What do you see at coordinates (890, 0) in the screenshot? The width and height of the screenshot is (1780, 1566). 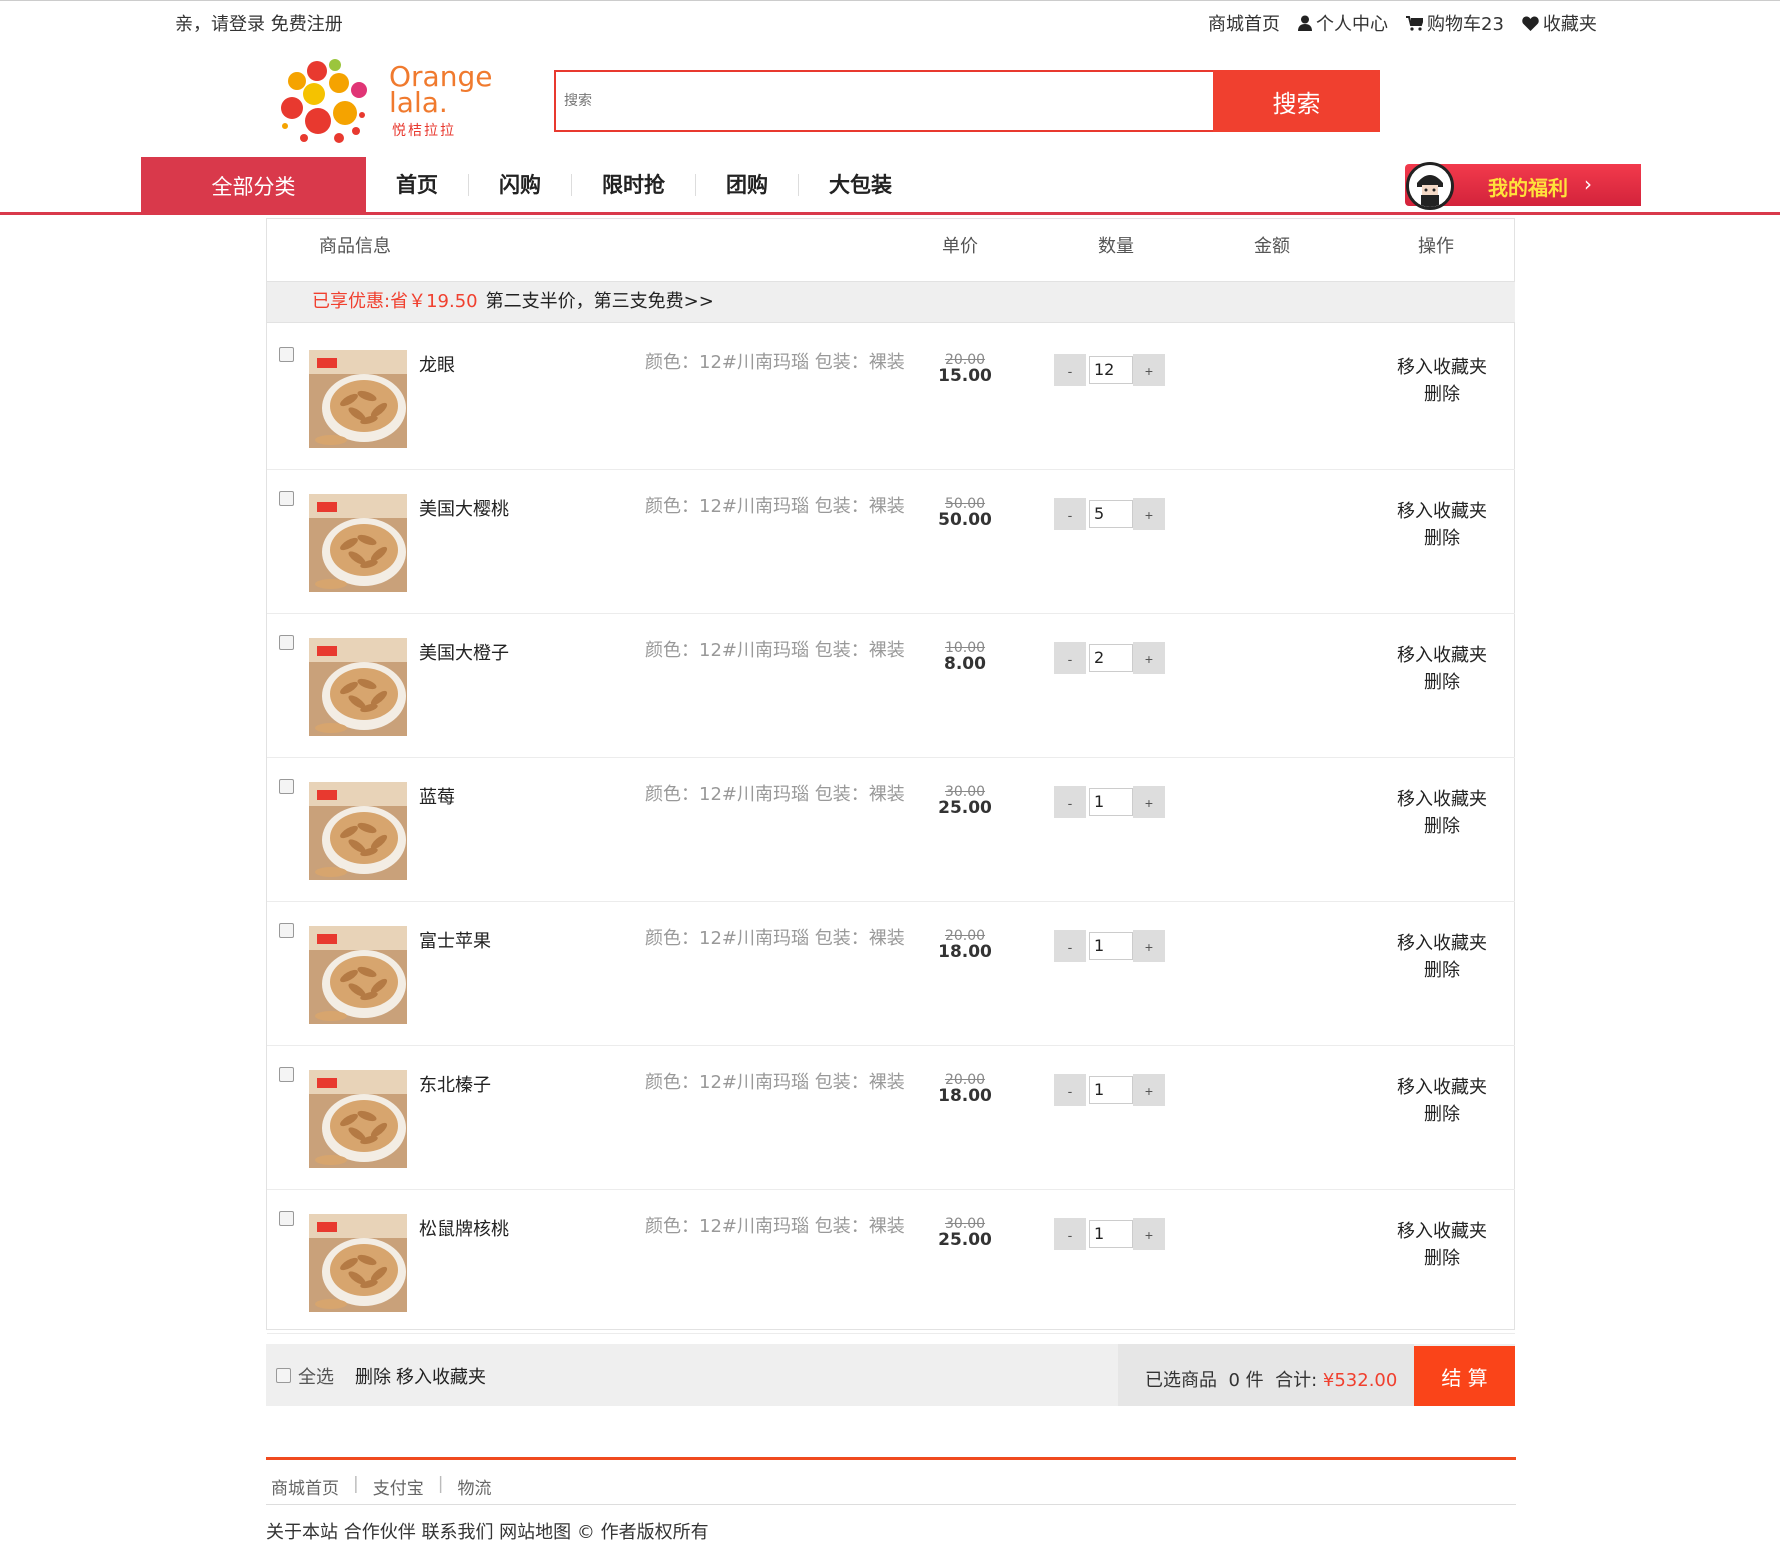 I see `top-border` at bounding box center [890, 0].